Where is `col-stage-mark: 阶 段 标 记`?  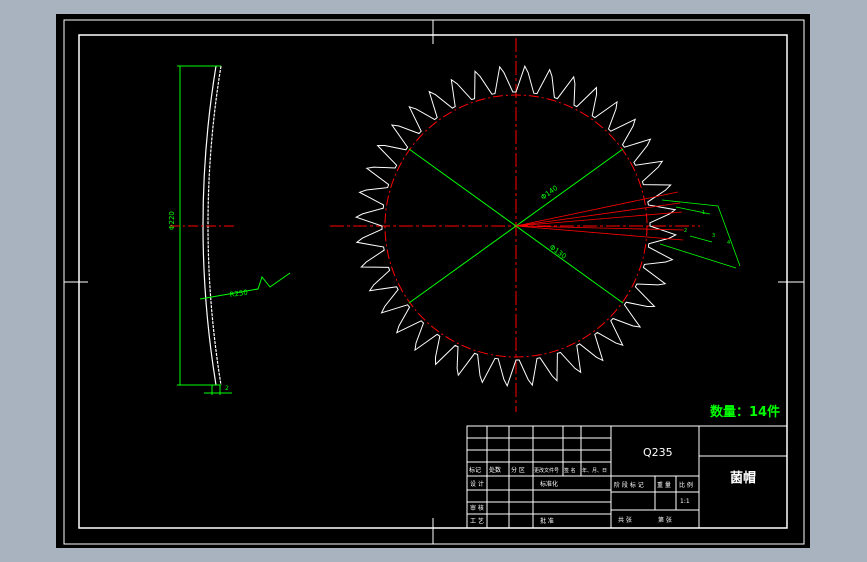 col-stage-mark: 阶 段 标 记 is located at coordinates (629, 485).